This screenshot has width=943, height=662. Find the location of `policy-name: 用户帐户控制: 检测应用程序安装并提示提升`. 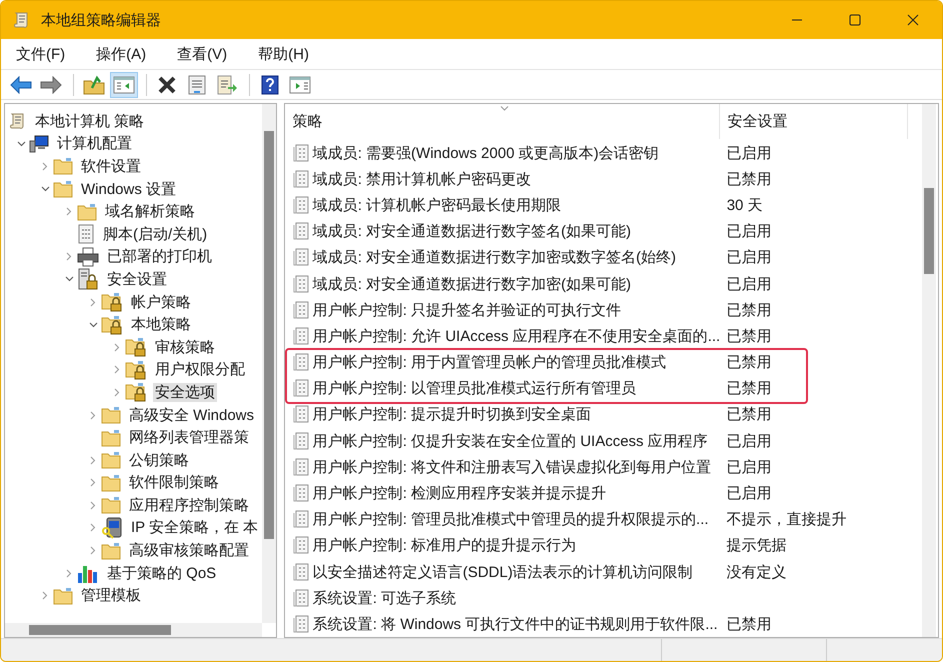

policy-name: 用户帐户控制: 检测应用程序安装并提示提升 is located at coordinates (459, 493).